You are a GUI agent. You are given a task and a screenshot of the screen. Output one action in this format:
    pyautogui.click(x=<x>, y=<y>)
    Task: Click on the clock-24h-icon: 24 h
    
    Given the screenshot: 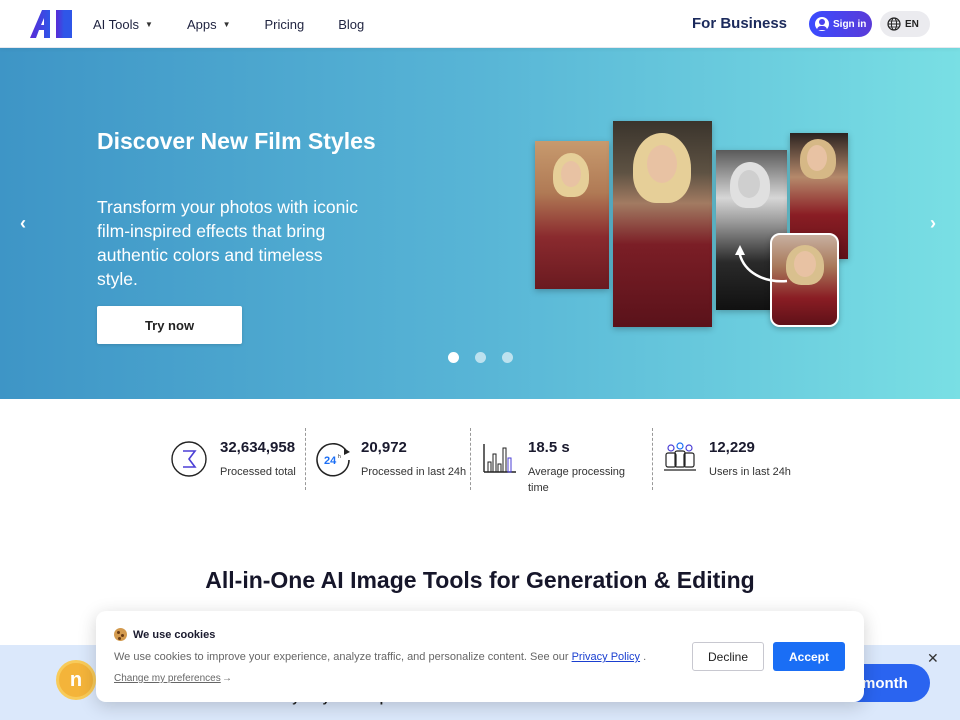 What is the action you would take?
    pyautogui.click(x=333, y=459)
    